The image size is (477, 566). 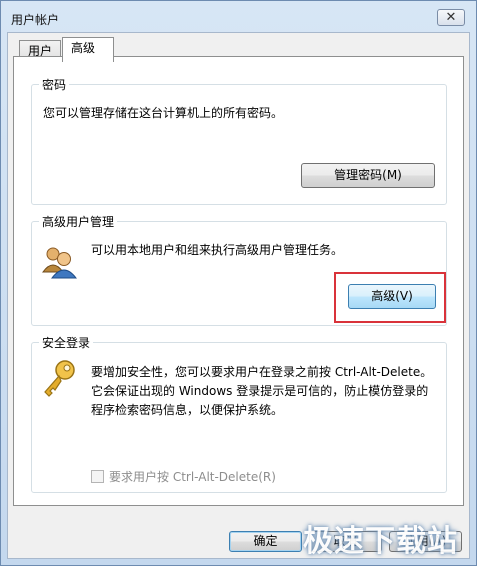 I want to click on tab-advanced-label: 高级, so click(x=83, y=48).